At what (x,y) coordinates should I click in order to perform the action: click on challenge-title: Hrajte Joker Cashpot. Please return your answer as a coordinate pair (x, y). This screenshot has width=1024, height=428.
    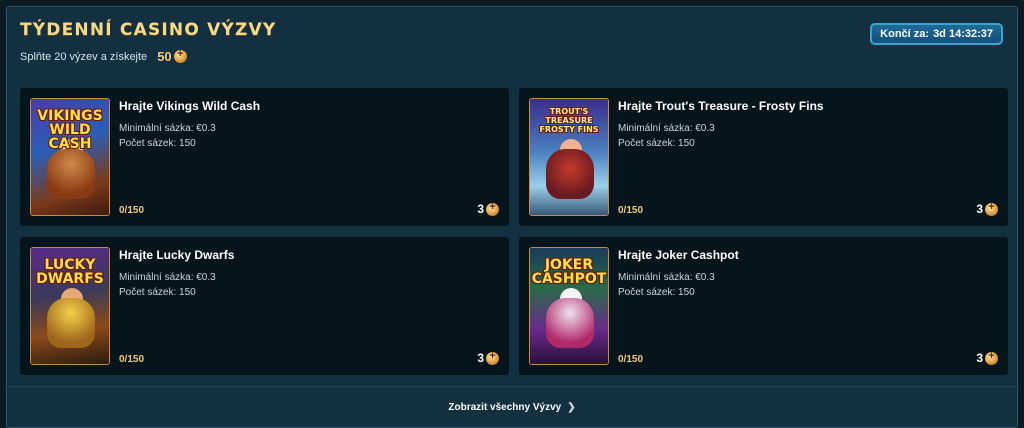
    Looking at the image, I should click on (678, 255).